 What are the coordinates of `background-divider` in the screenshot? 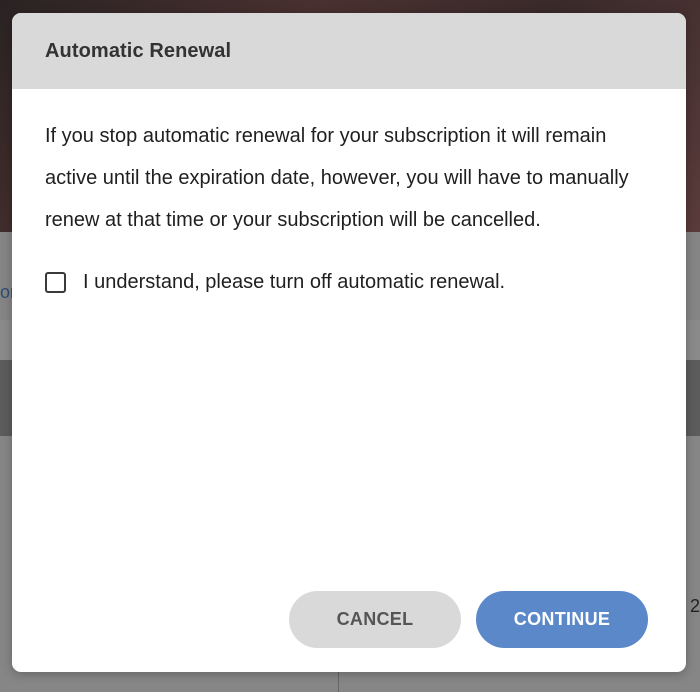 It's located at (338, 682).